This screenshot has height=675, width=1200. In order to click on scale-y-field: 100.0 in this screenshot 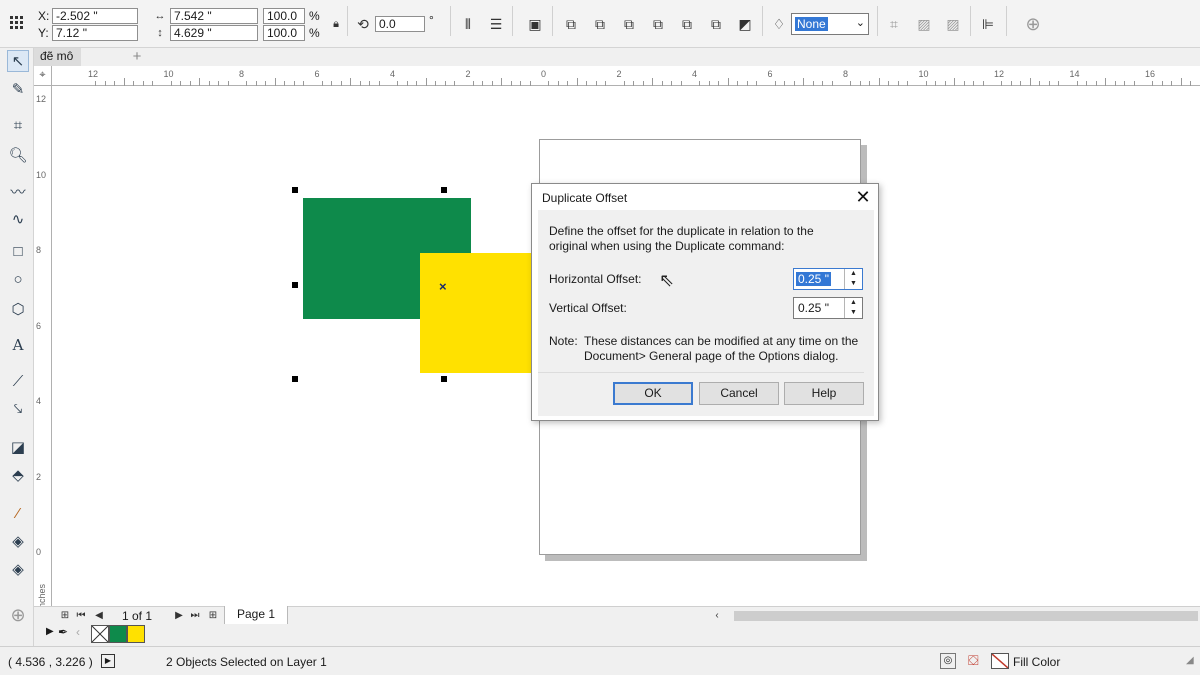, I will do `click(284, 33)`.